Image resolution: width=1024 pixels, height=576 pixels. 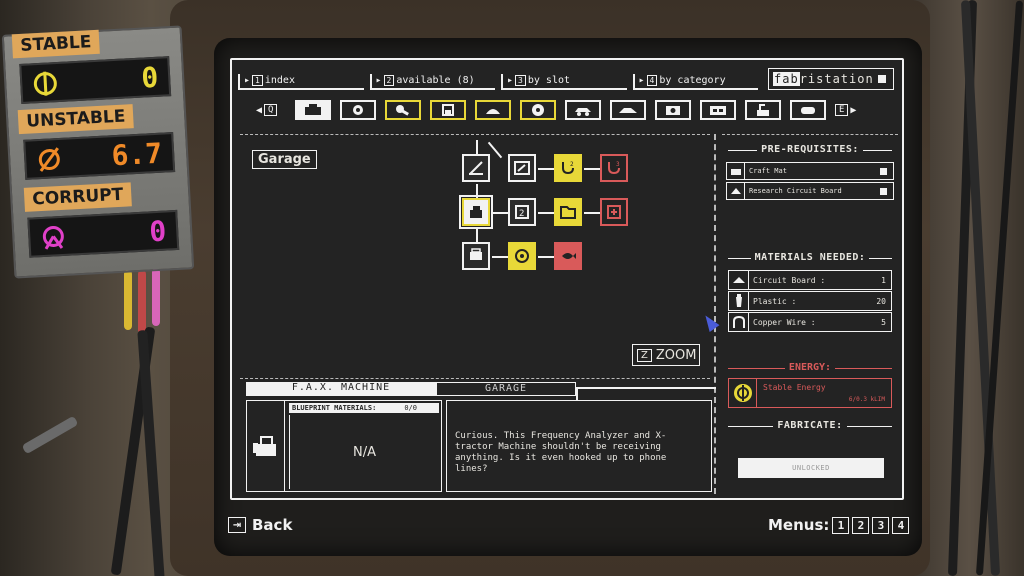 I want to click on craft-mat-icon, so click(x=736, y=171).